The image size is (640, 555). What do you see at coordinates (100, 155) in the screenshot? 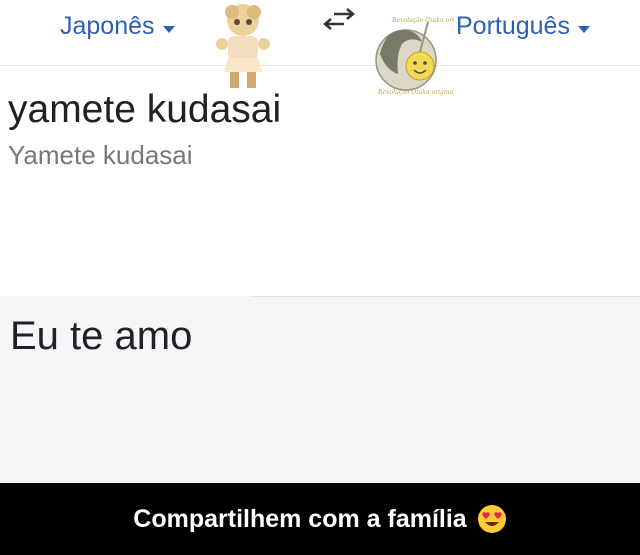
I see `source-transliteration: Yamete kudasai` at bounding box center [100, 155].